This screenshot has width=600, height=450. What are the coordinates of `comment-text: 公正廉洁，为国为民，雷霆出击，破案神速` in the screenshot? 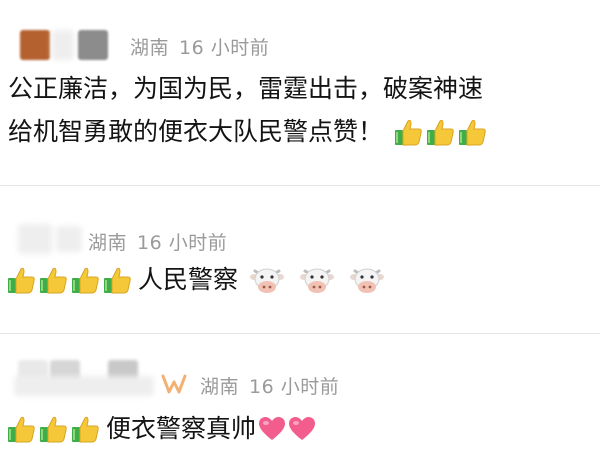 It's located at (246, 88).